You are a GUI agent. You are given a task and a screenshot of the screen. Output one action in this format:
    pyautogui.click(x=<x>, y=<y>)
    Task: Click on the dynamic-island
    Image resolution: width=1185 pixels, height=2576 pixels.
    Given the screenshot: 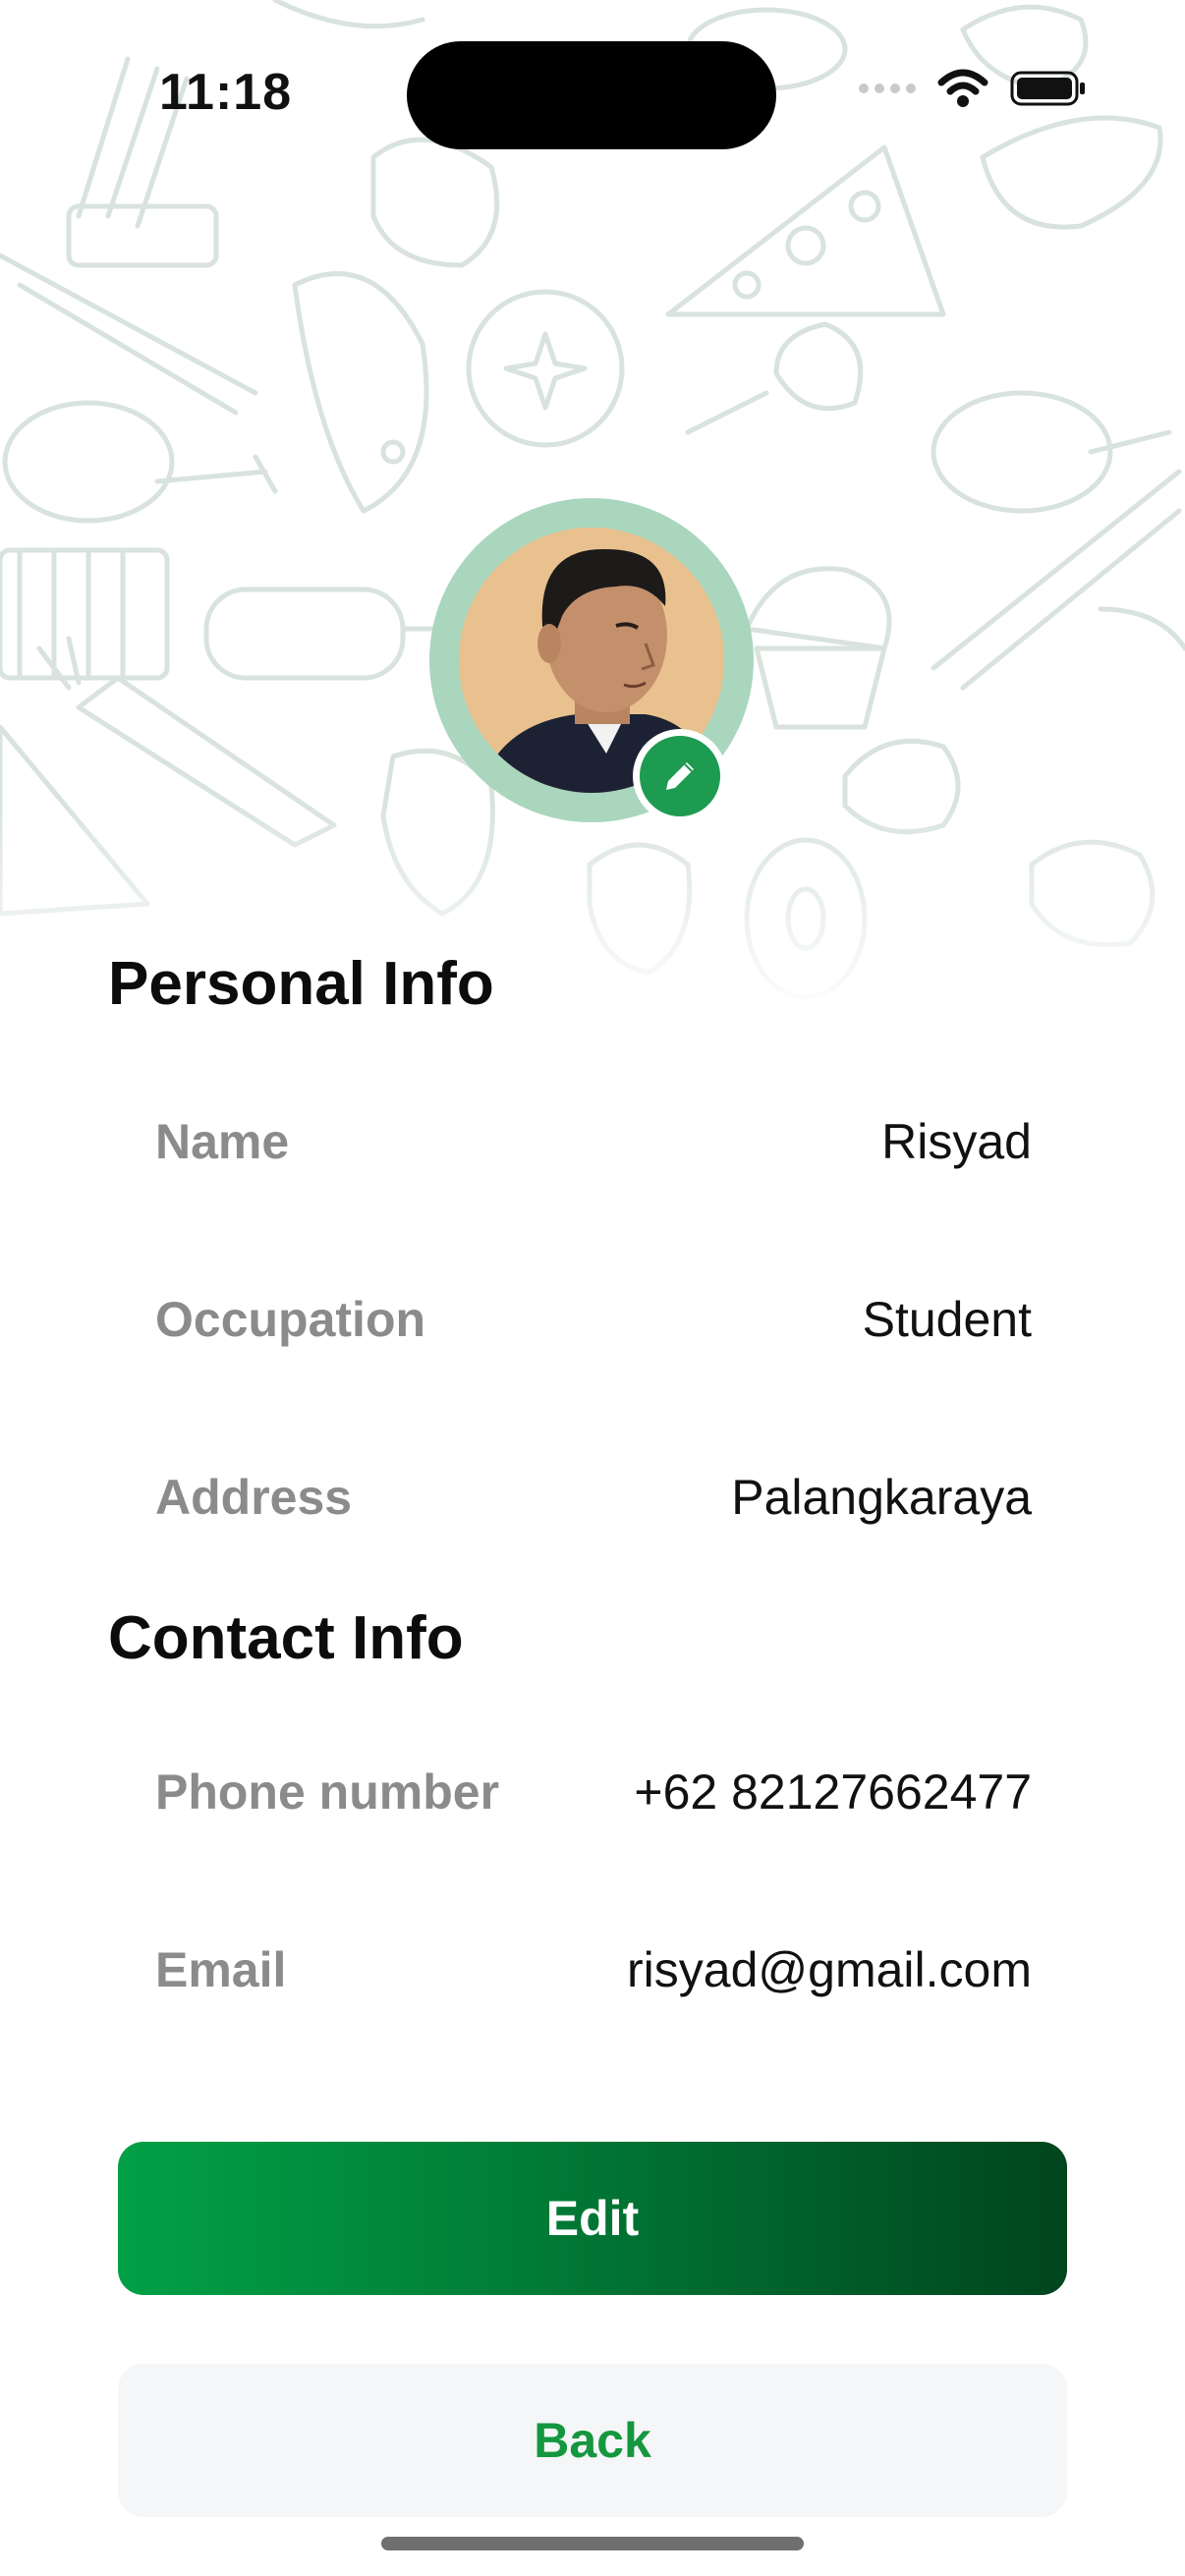 What is the action you would take?
    pyautogui.click(x=592, y=95)
    